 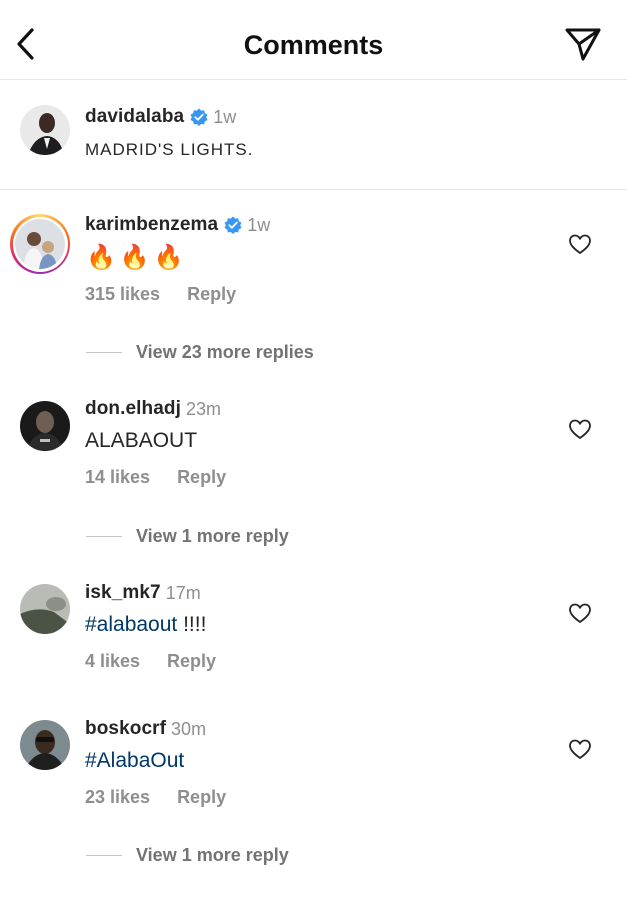 What do you see at coordinates (112, 661) in the screenshot?
I see `like-count: 4 likes` at bounding box center [112, 661].